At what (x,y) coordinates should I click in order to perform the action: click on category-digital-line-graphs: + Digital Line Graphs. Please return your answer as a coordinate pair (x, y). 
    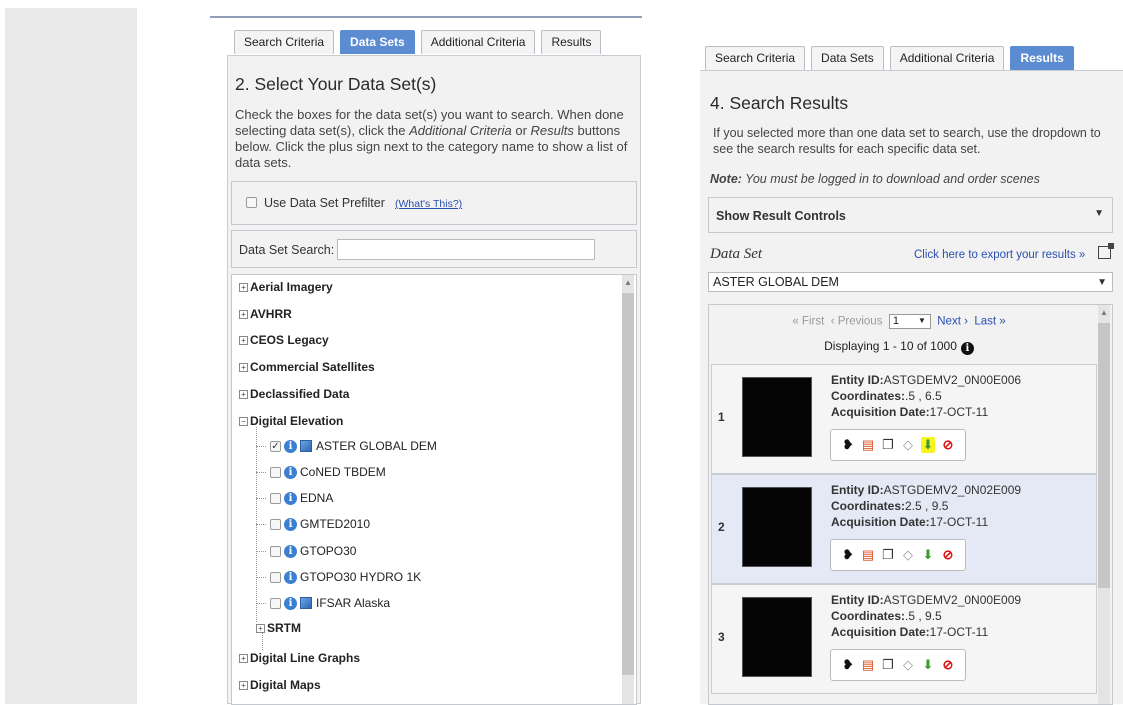
    Looking at the image, I should click on (299, 658).